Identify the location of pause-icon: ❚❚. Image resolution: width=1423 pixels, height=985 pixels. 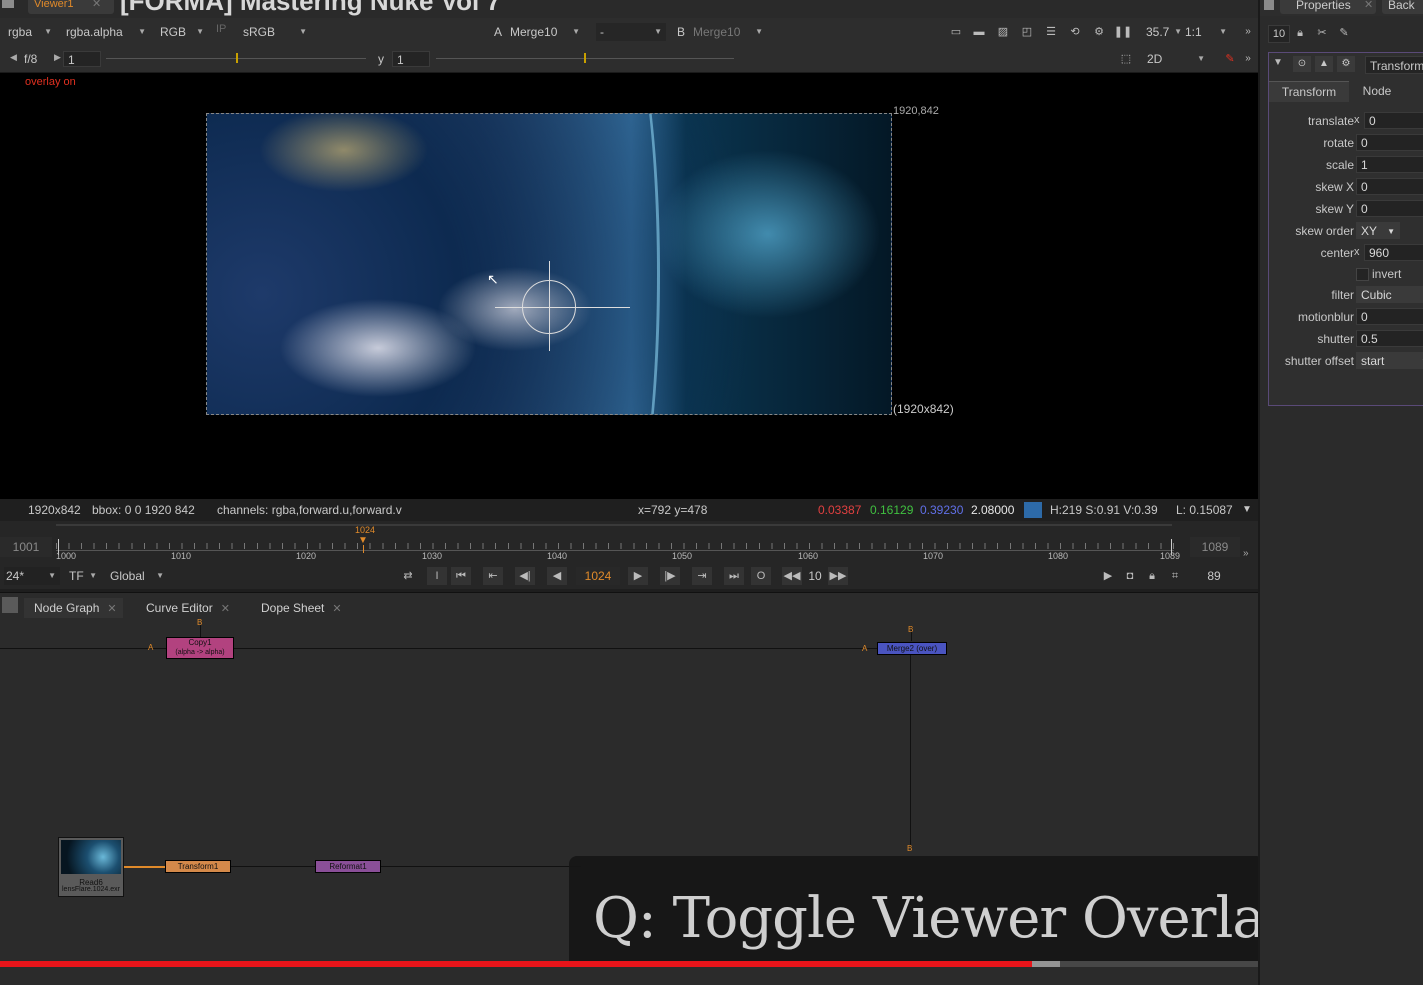
(1123, 32).